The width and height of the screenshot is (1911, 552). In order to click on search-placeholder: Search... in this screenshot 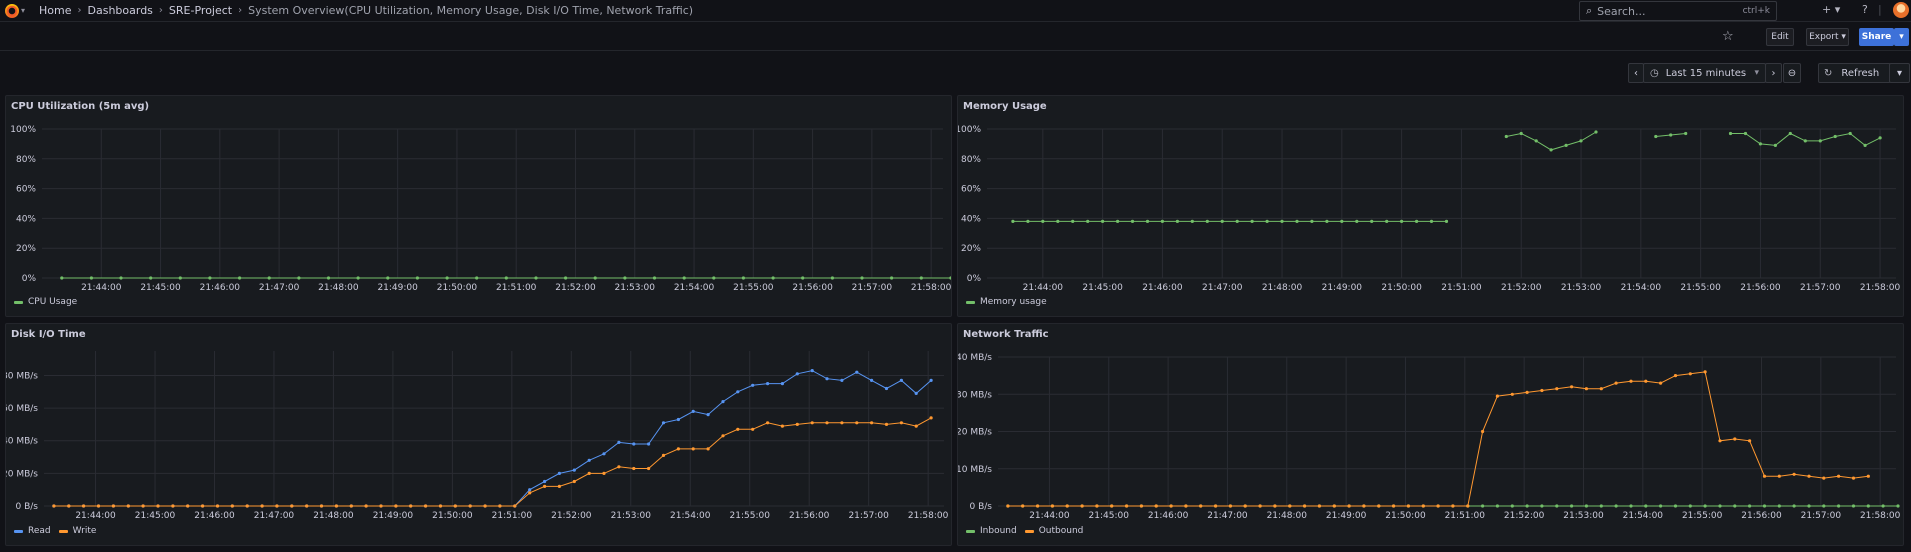, I will do `click(1621, 11)`.